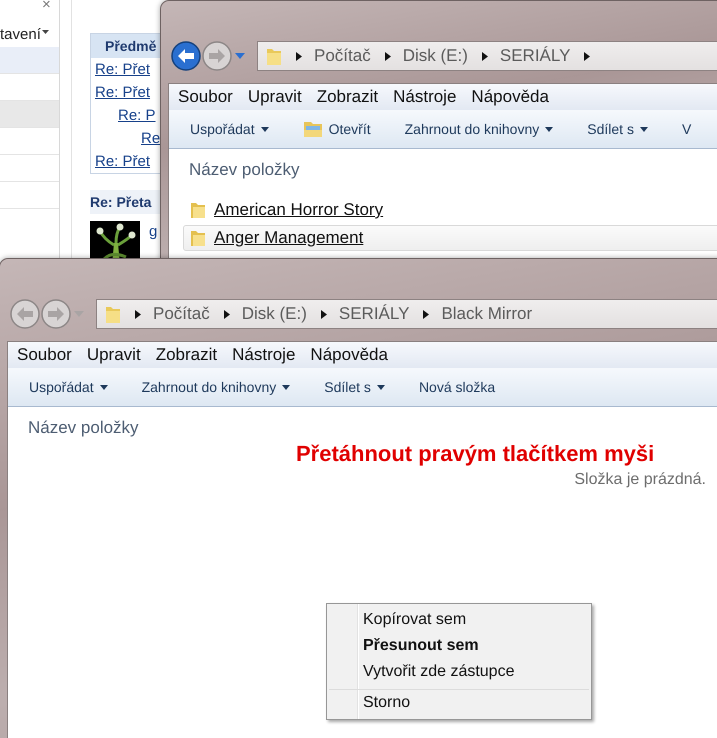 The width and height of the screenshot is (717, 738). What do you see at coordinates (125, 46) in the screenshot?
I see `table-header: Předmě` at bounding box center [125, 46].